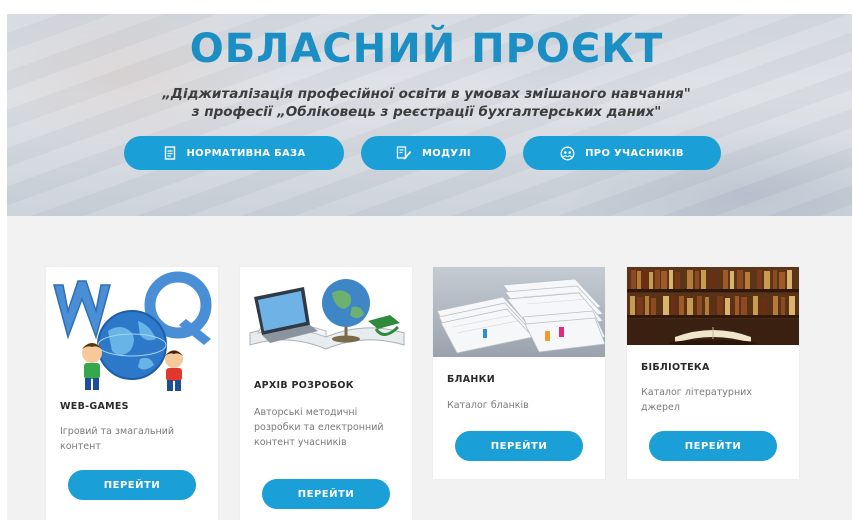 Image resolution: width=853 pixels, height=520 pixels. I want to click on regulatory-base-label: НОРМАТИВНА БАЗА, so click(246, 153).